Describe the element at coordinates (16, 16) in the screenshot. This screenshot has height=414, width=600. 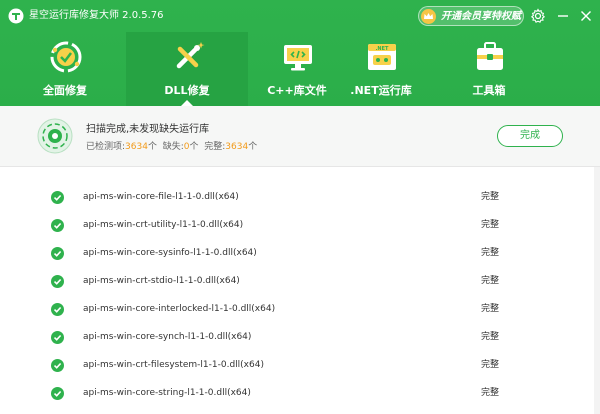
I see `app-logo-icon` at that location.